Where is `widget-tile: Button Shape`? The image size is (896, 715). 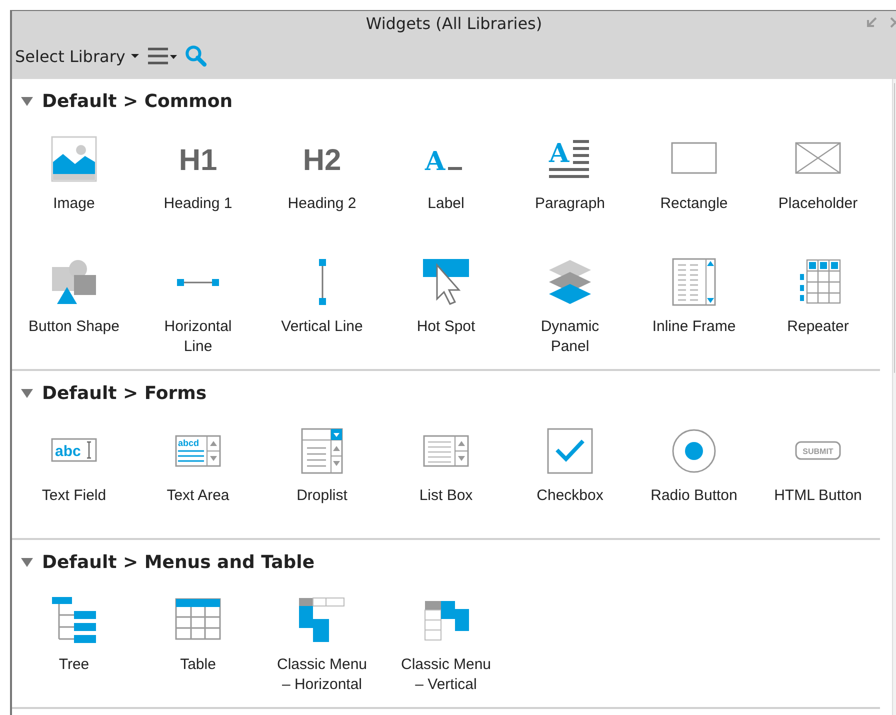 widget-tile: Button Shape is located at coordinates (74, 307).